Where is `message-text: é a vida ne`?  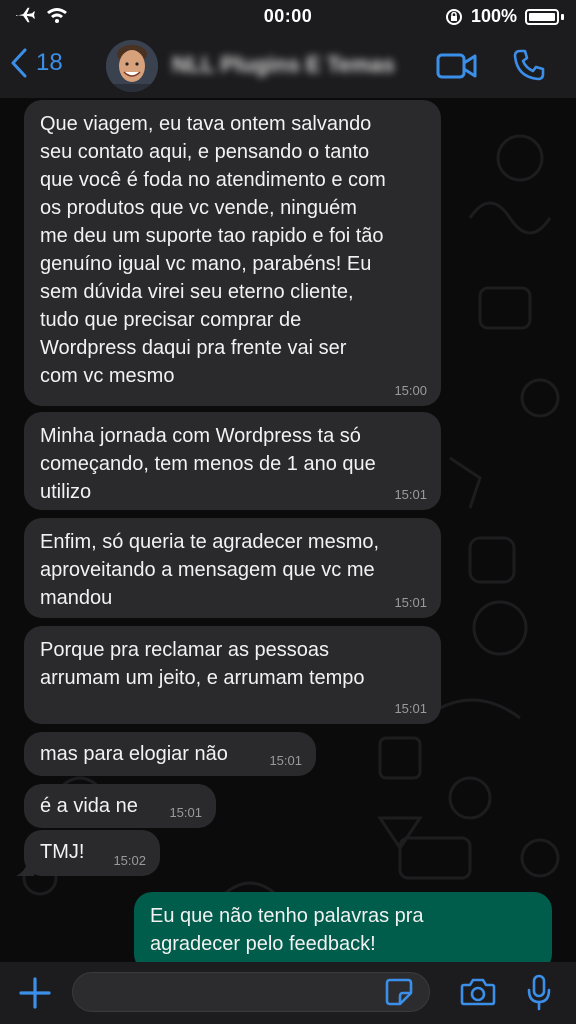 message-text: é a vida ne is located at coordinates (89, 806).